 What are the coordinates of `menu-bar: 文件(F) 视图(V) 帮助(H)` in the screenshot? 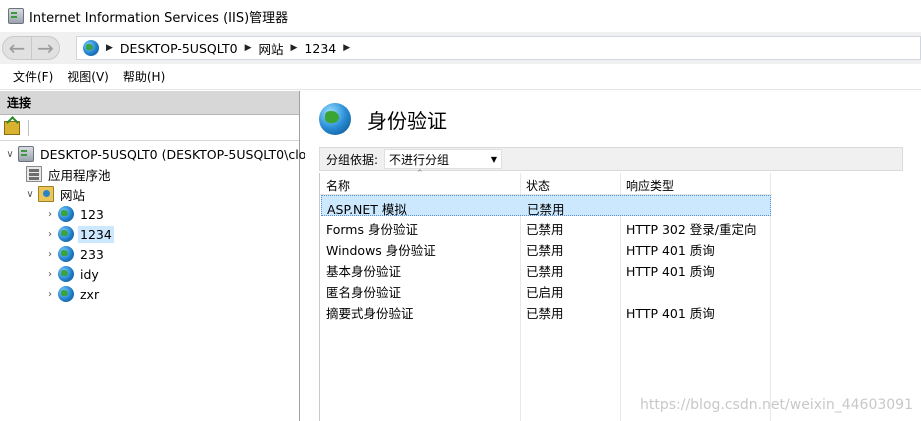 It's located at (460, 77).